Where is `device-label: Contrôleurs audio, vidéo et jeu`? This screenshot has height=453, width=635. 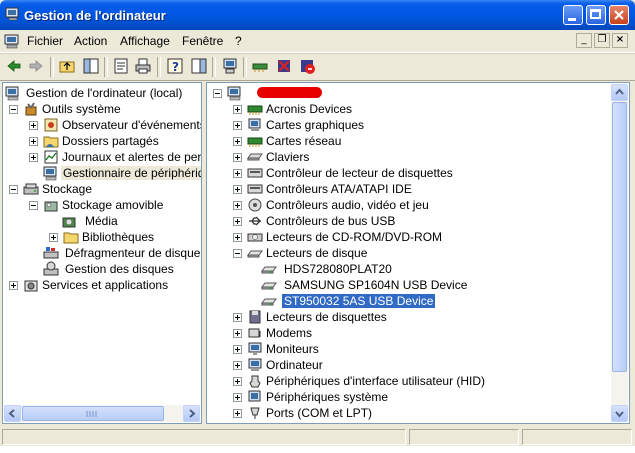
device-label: Contrôleurs audio, vidéo et jeu is located at coordinates (347, 205).